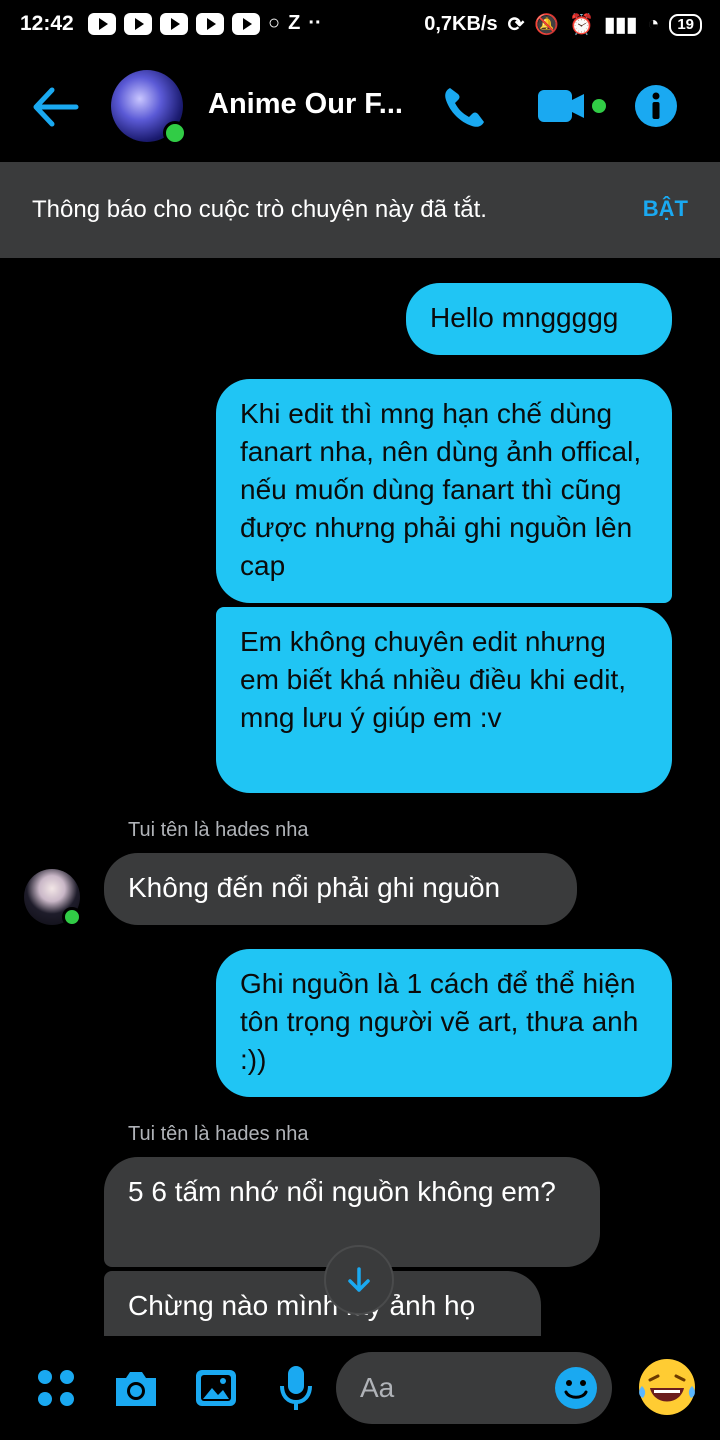 The height and width of the screenshot is (1440, 720). Describe the element at coordinates (55, 107) in the screenshot. I see `back-arrow-icon` at that location.